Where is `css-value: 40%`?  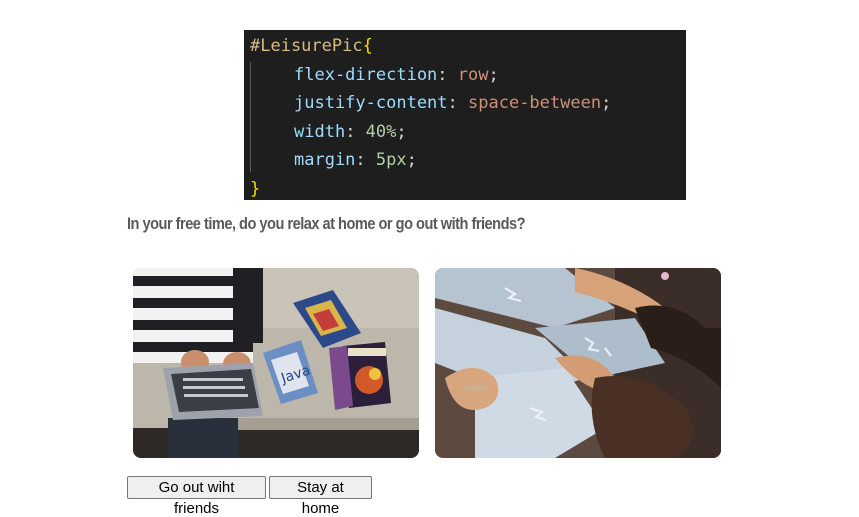 css-value: 40% is located at coordinates (381, 131).